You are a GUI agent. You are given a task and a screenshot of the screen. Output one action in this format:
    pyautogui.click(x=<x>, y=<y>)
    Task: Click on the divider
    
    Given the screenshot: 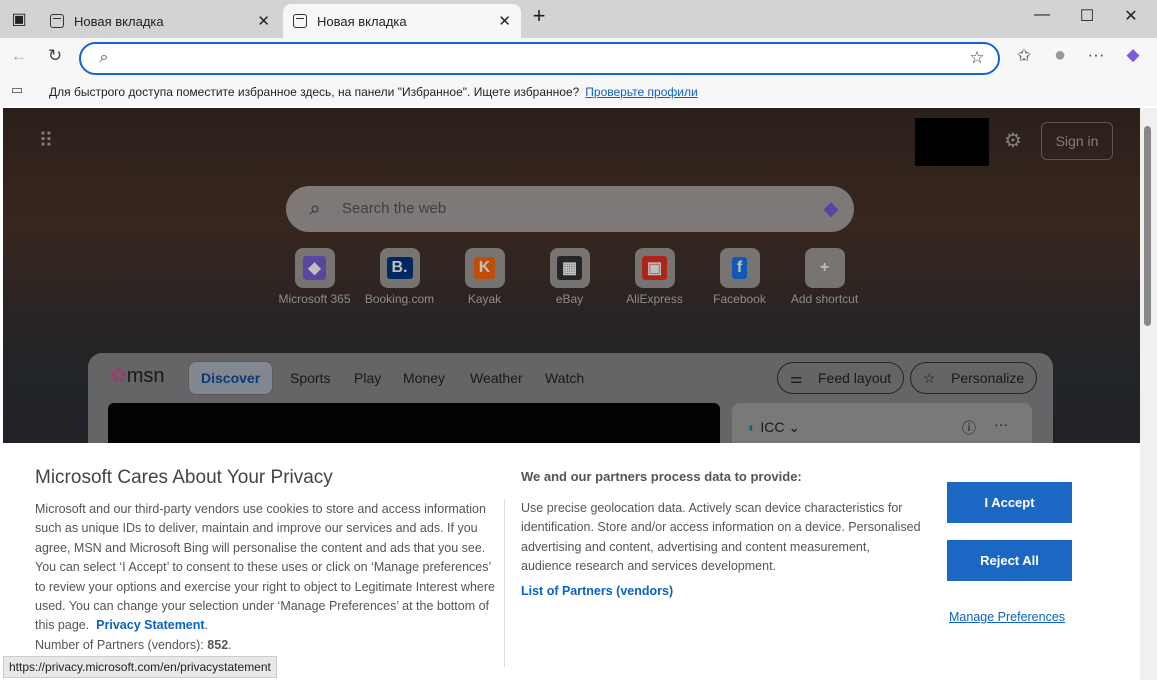 What is the action you would take?
    pyautogui.click(x=504, y=583)
    